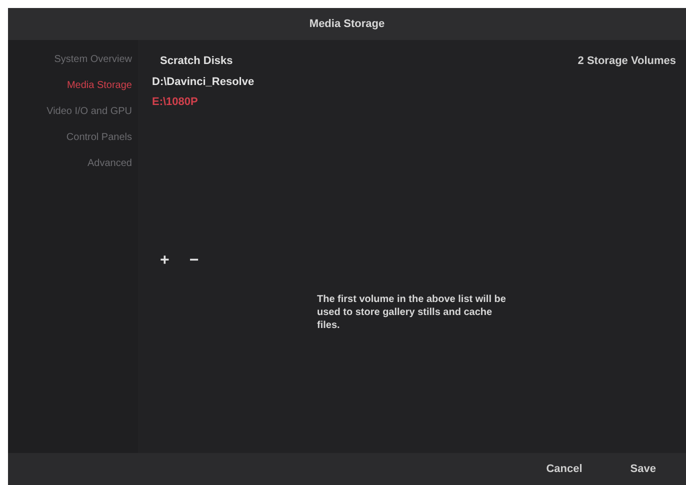 The image size is (686, 485). Describe the element at coordinates (165, 260) in the screenshot. I see `add-button: +` at that location.